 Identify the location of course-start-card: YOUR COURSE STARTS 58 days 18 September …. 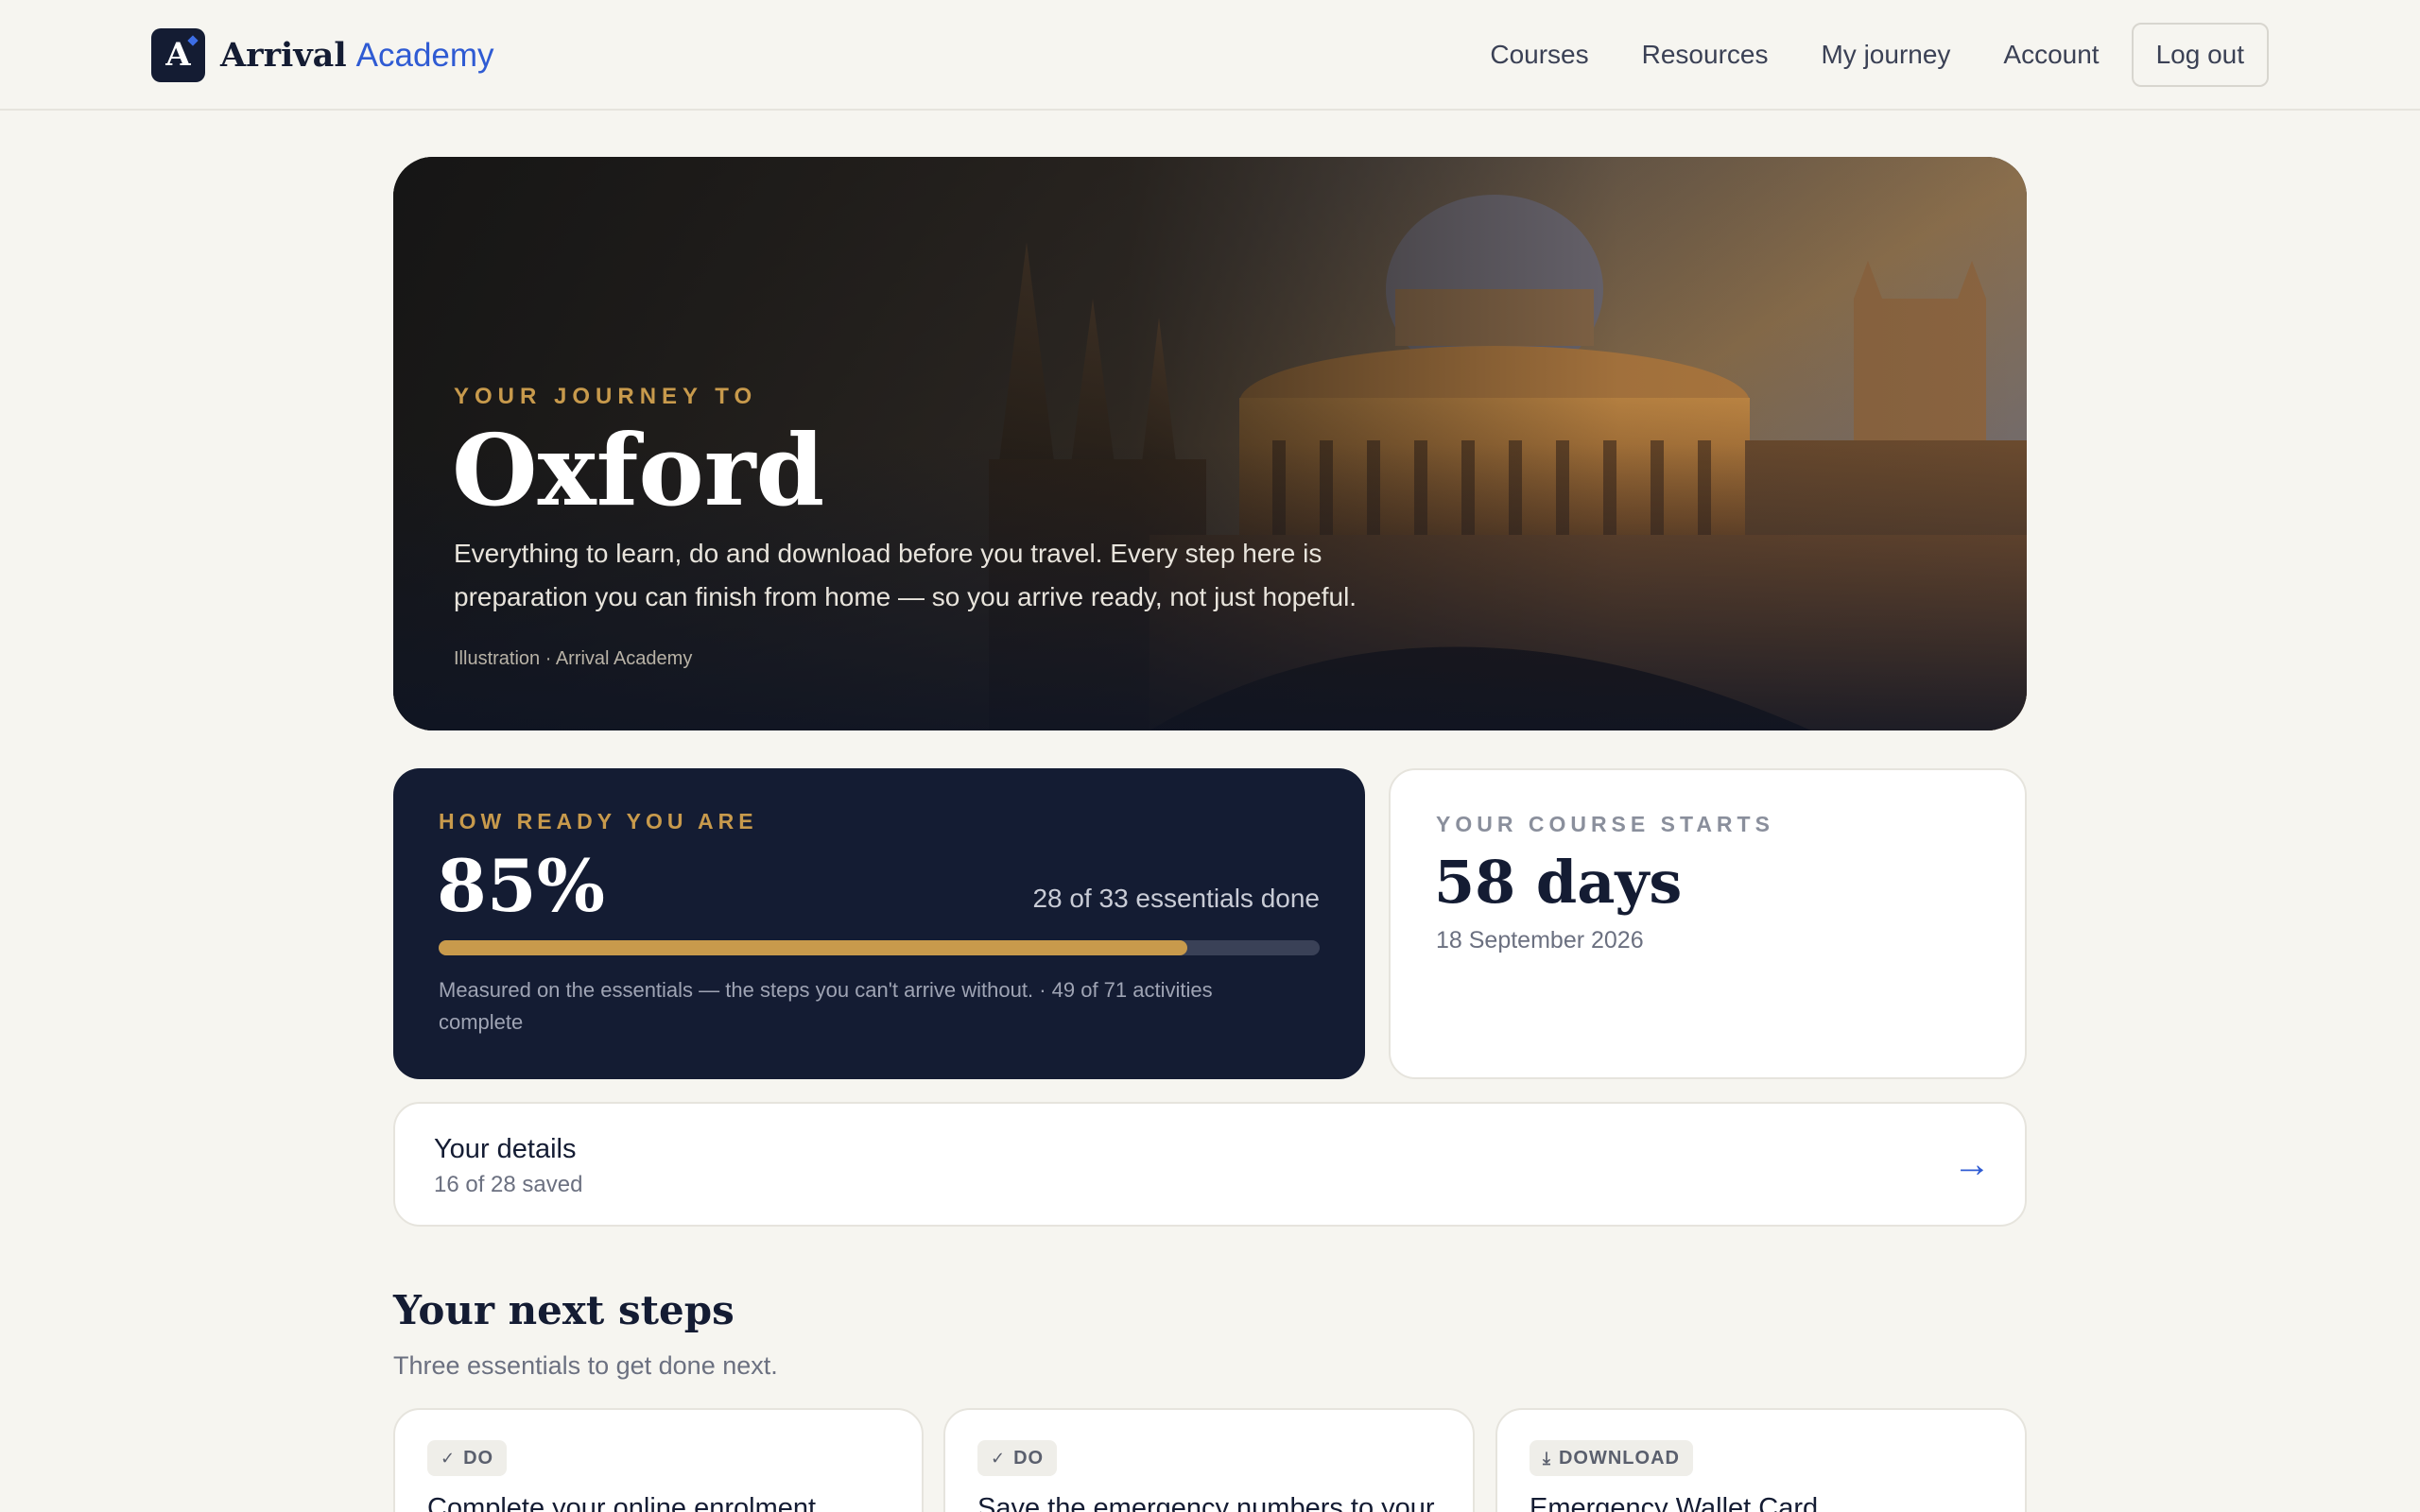
(1708, 923).